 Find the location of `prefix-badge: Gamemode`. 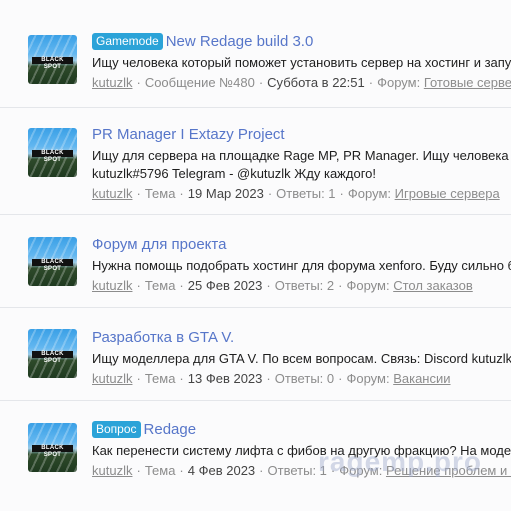

prefix-badge: Gamemode is located at coordinates (127, 41).